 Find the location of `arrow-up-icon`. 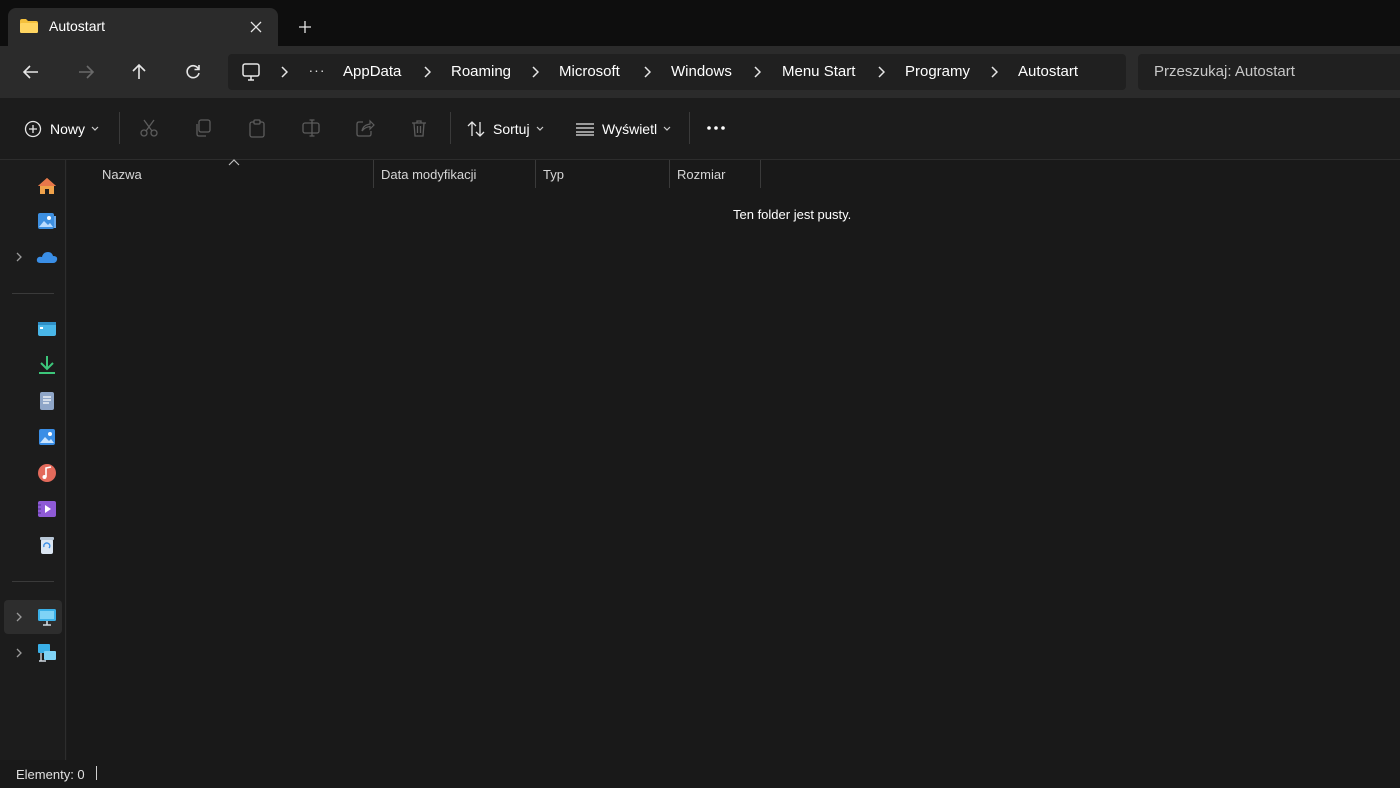

arrow-up-icon is located at coordinates (139, 71).